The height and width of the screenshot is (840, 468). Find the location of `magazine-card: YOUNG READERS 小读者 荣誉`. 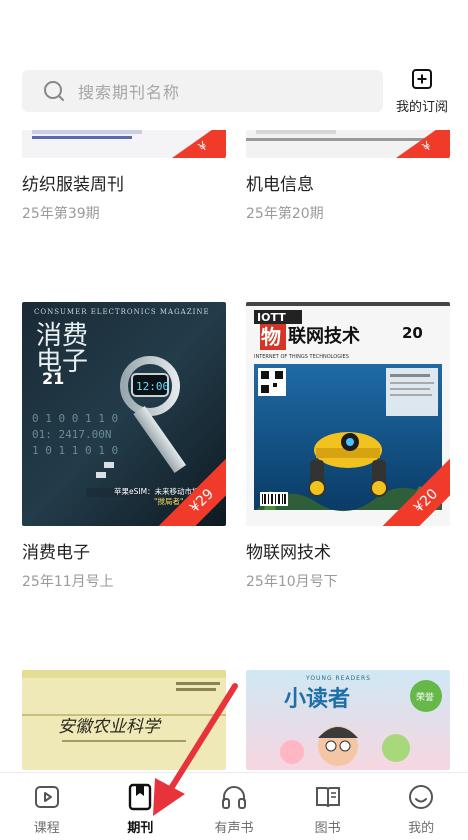

magazine-card: YOUNG READERS 小读者 荣誉 is located at coordinates (348, 720).